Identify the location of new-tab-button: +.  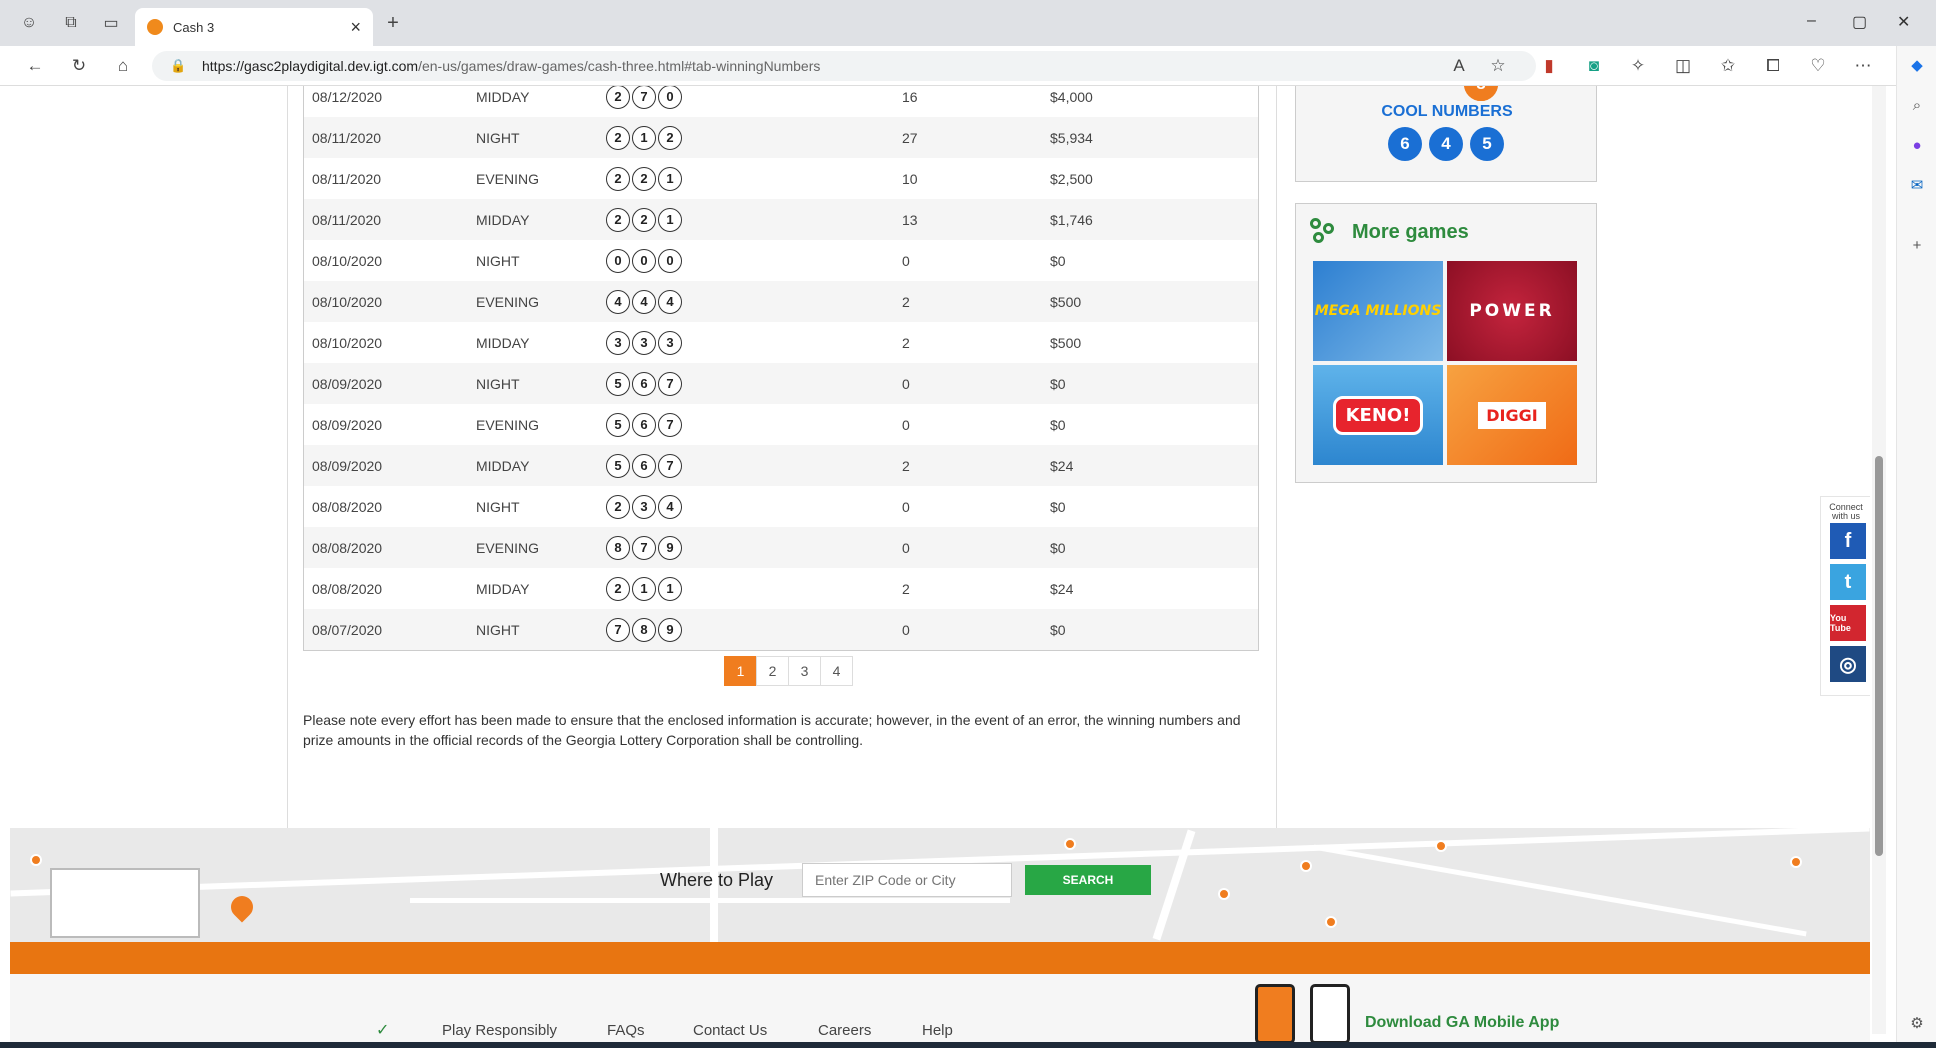
(393, 23).